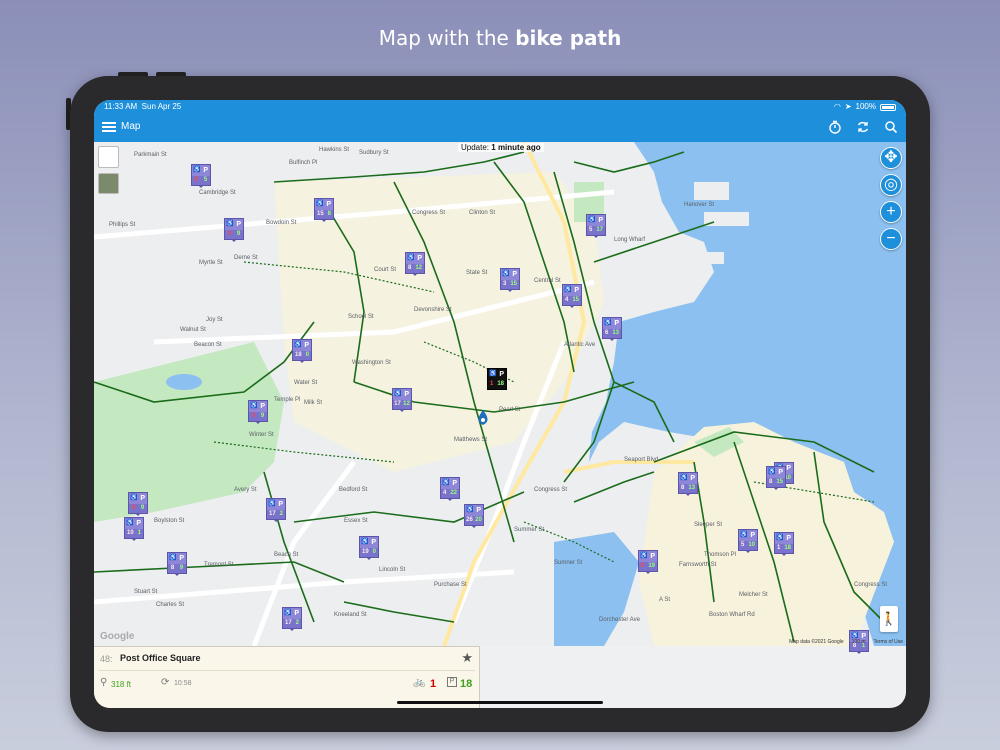  Describe the element at coordinates (568, 563) in the screenshot. I see `street-label: Sumner St` at that location.